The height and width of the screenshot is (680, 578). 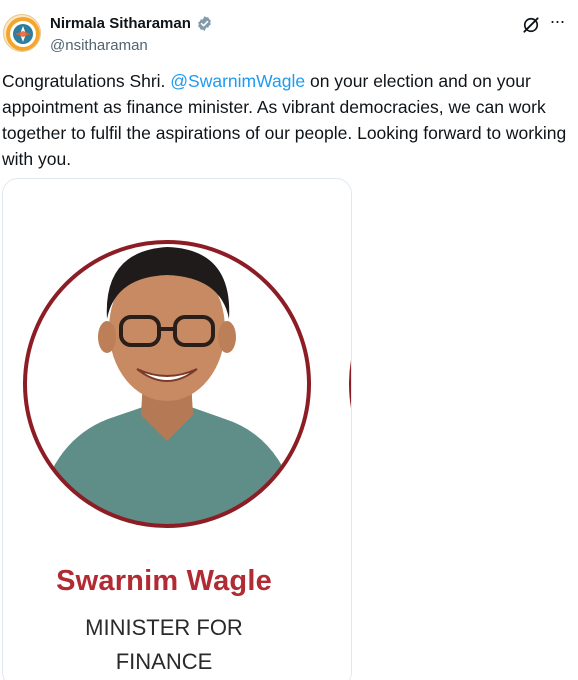 What do you see at coordinates (86, 81) in the screenshot?
I see `tweet-text-part: Congratulations Shri.` at bounding box center [86, 81].